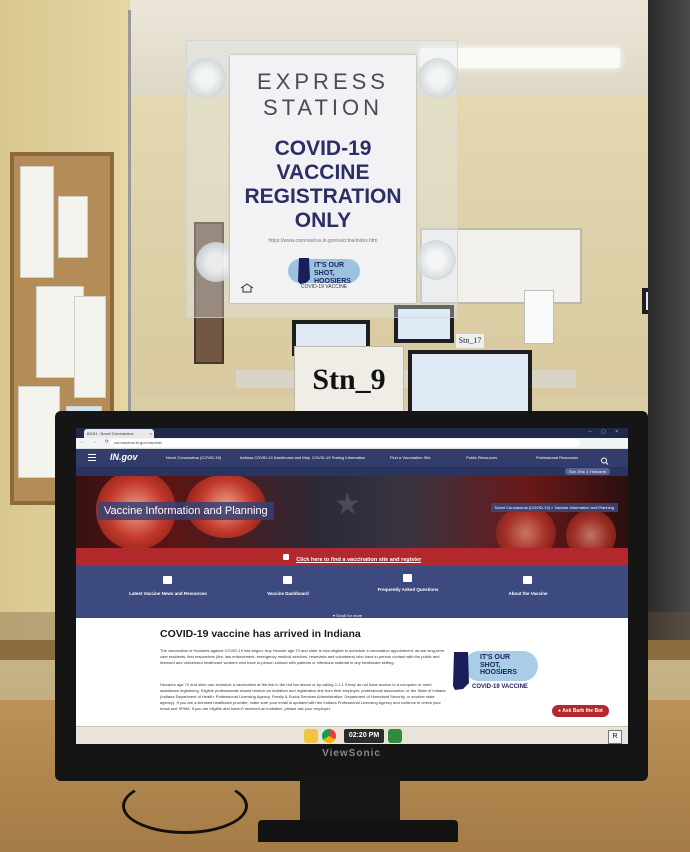 The image size is (690, 852). I want to click on taskbar: 02:20 PM R, so click(352, 735).